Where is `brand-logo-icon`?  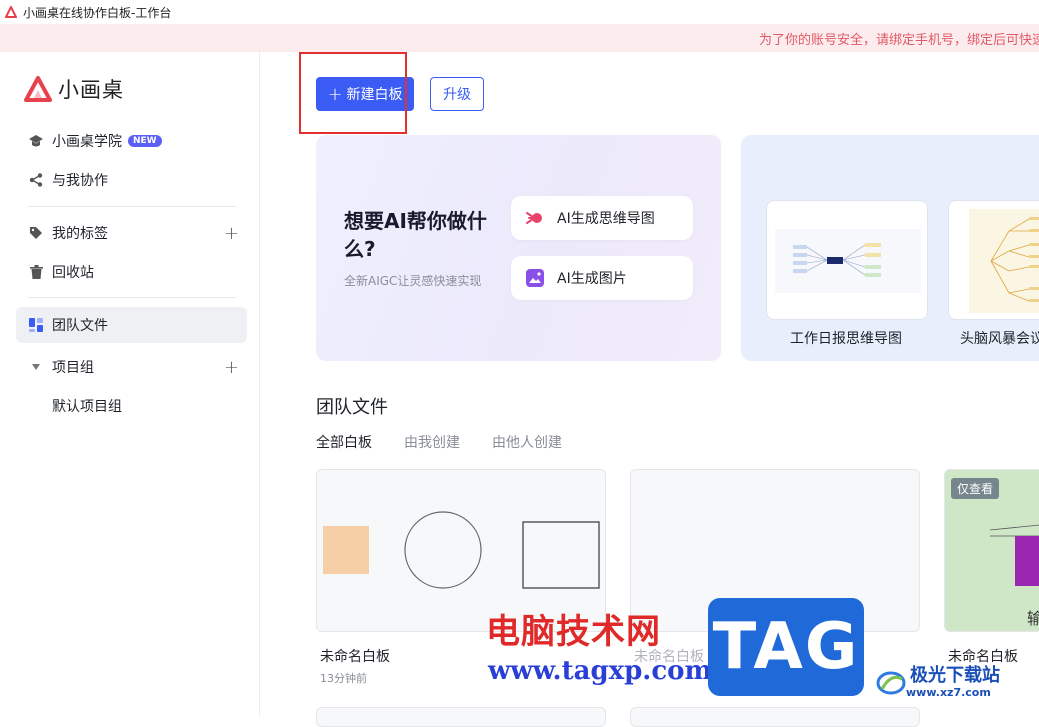
brand-logo-icon is located at coordinates (38, 89).